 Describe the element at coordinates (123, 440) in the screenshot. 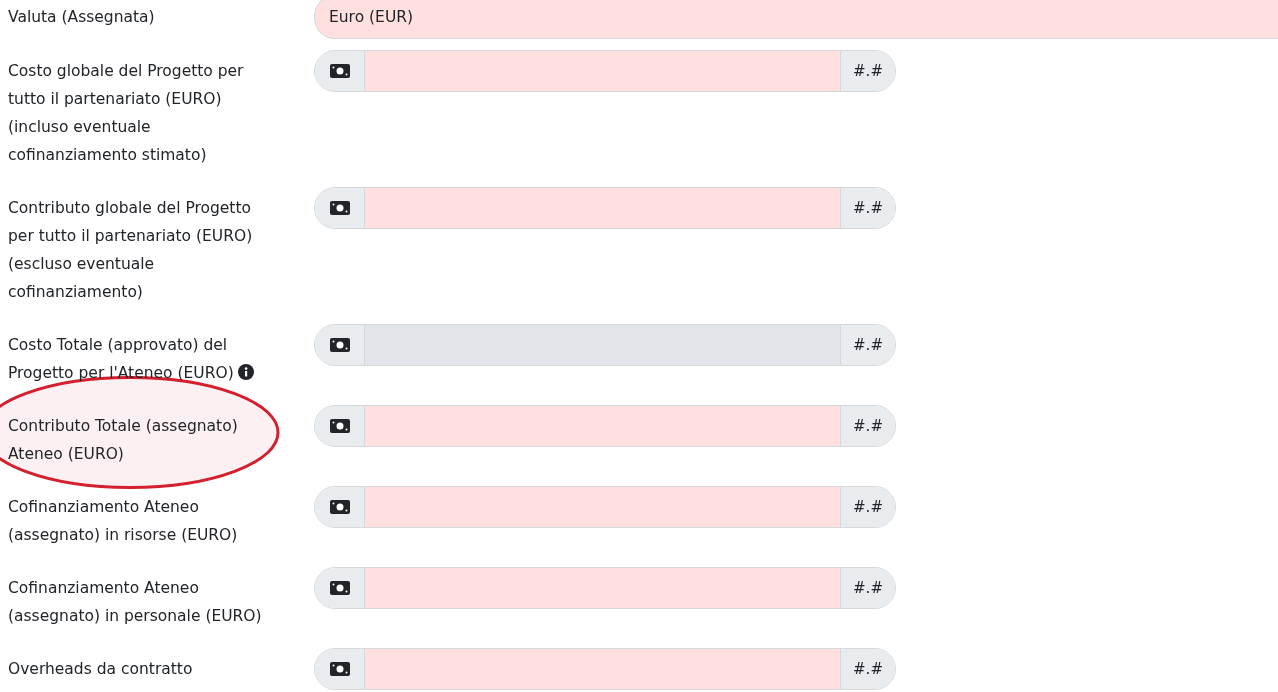

I see `field-label: Contributo Totale (assegnato) Ateneo (EURO)` at that location.